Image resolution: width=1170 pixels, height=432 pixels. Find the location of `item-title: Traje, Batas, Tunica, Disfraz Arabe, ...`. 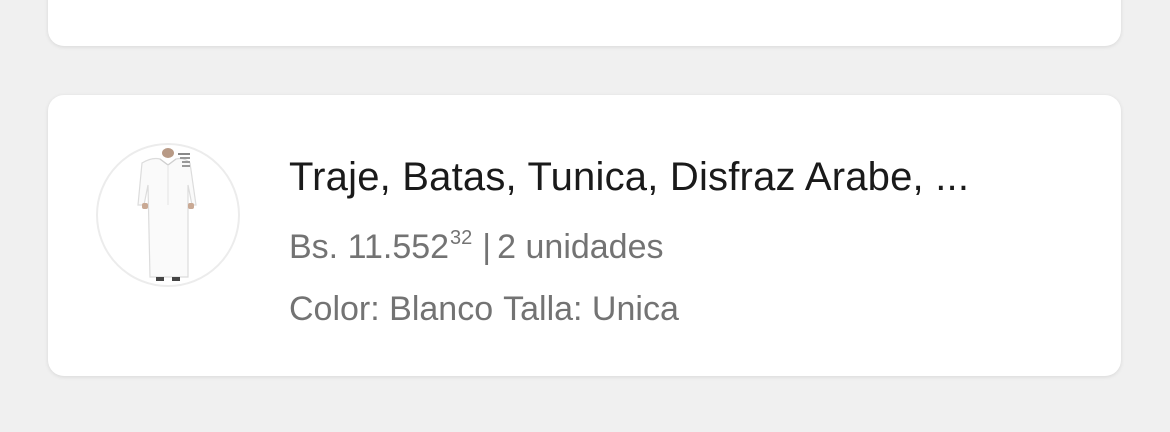

item-title: Traje, Batas, Tunica, Disfraz Arabe, ... is located at coordinates (675, 177).